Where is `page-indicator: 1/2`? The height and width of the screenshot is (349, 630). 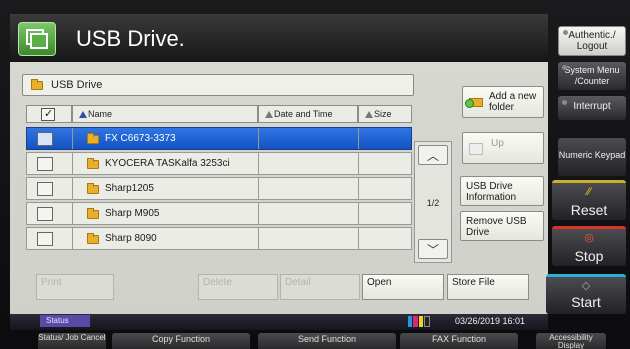 page-indicator: 1/2 is located at coordinates (433, 203).